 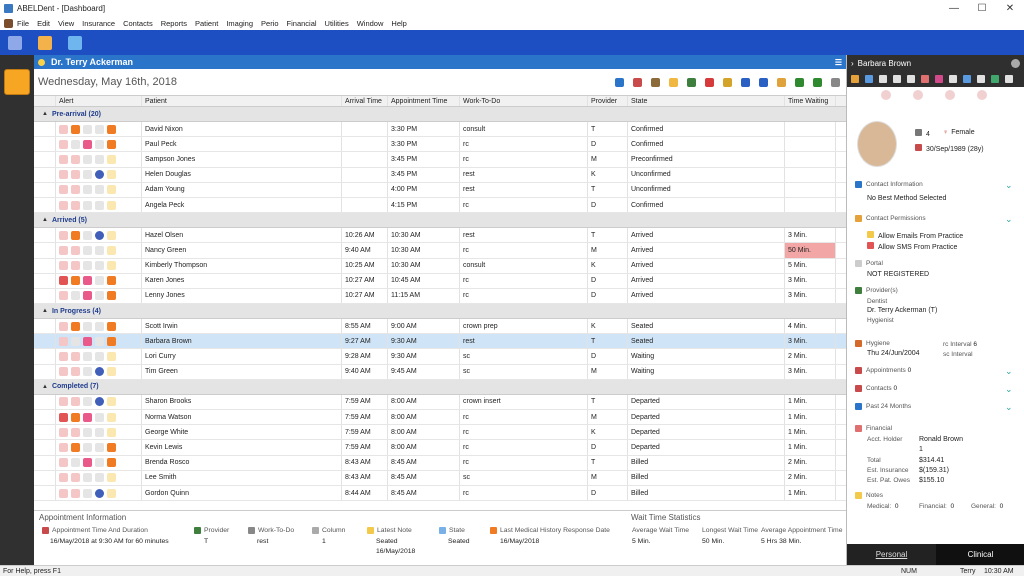 I want to click on group-header: ▲ Arrived (5), so click(x=440, y=221).